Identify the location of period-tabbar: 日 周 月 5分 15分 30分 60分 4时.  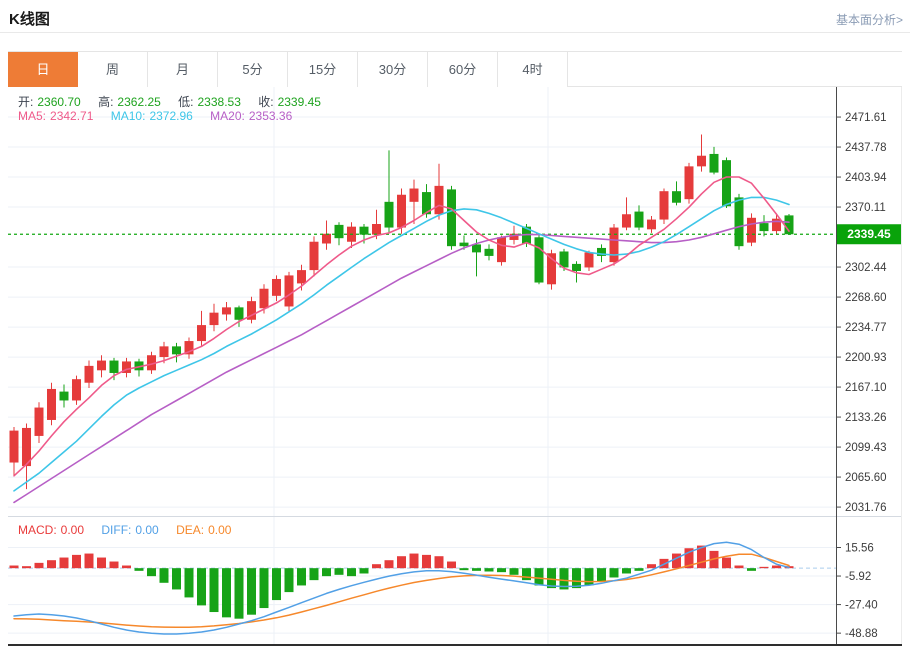
(455, 69).